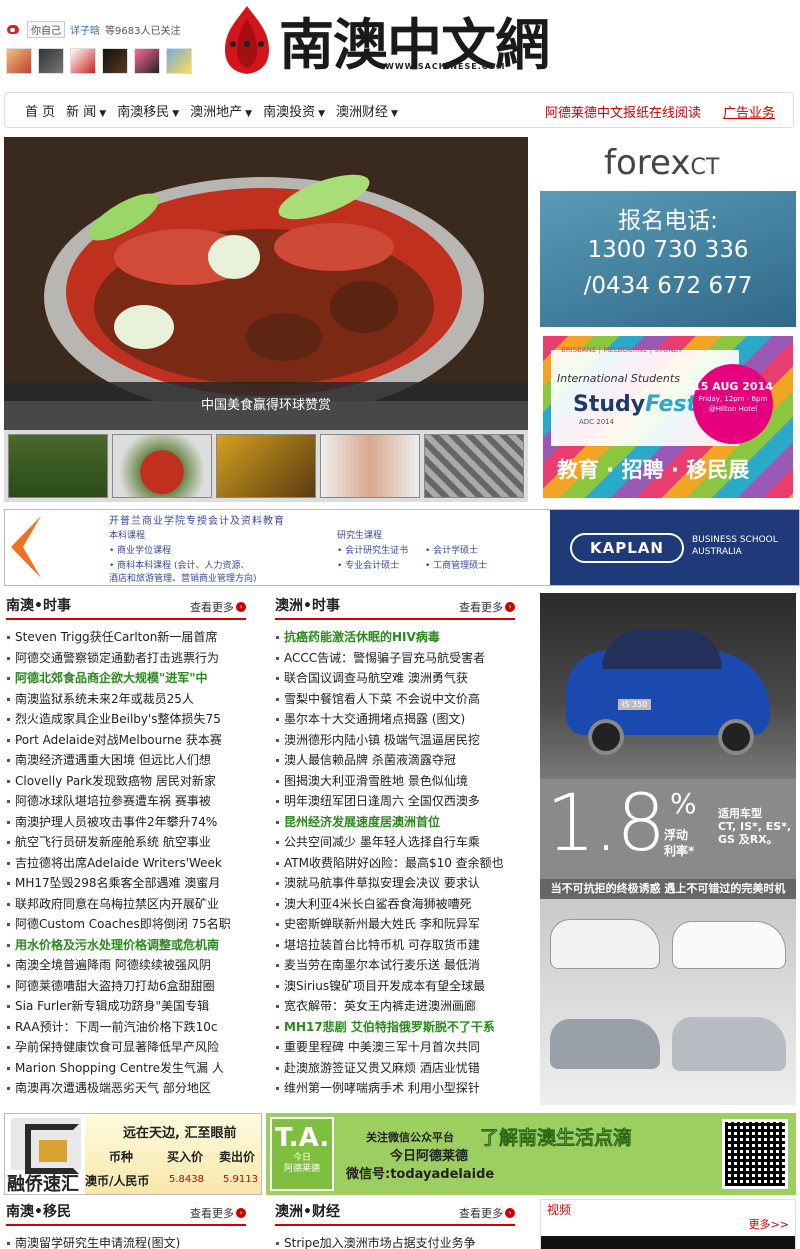 This screenshot has width=800, height=1249. What do you see at coordinates (395, 1027) in the screenshot?
I see `list-item: MH17悲剧 艾伯特指俄罗斯脱不了干系` at bounding box center [395, 1027].